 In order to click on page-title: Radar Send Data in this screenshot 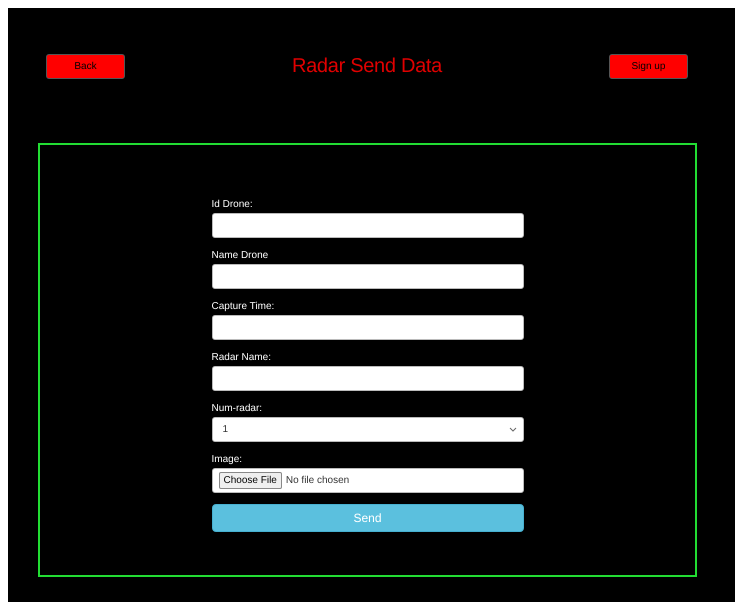, I will do `click(367, 66)`.